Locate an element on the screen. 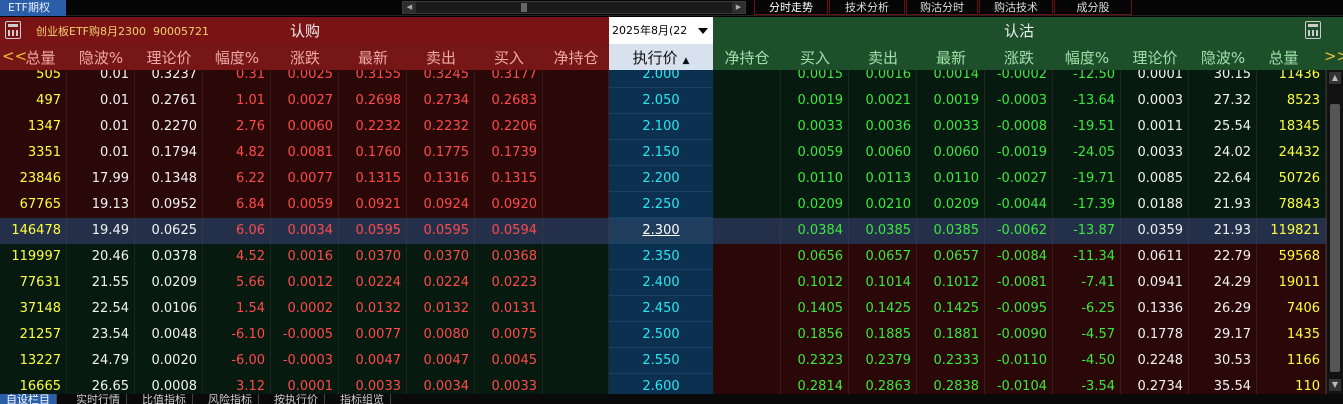 The width and height of the screenshot is (1343, 404). put-cell-买入: 0.0384 is located at coordinates (815, 231).